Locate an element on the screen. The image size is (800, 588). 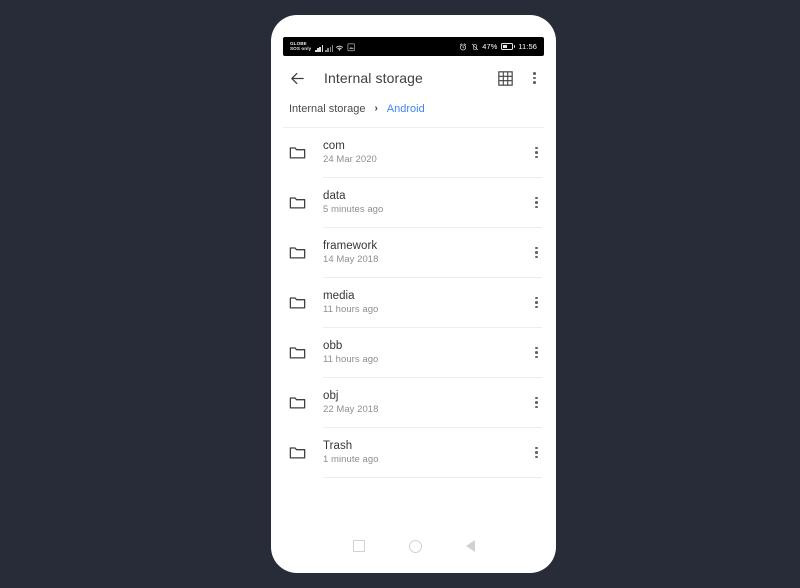
table-row: data 5 minutes ago is located at coordinates (413, 202).